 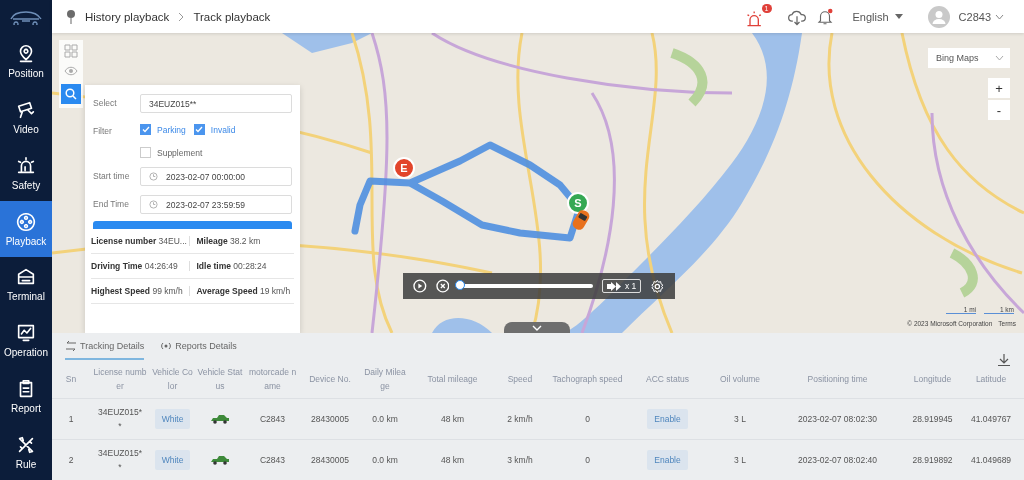 What do you see at coordinates (181, 16) in the screenshot?
I see `chevron-right-icon` at bounding box center [181, 16].